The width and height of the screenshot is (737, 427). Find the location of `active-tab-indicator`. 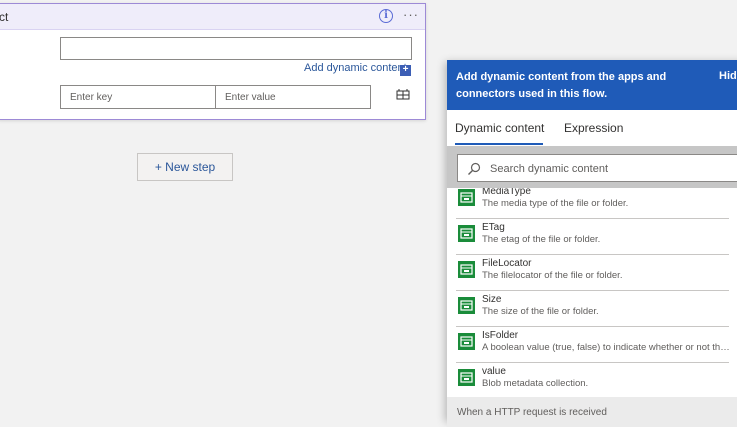

active-tab-indicator is located at coordinates (499, 144).